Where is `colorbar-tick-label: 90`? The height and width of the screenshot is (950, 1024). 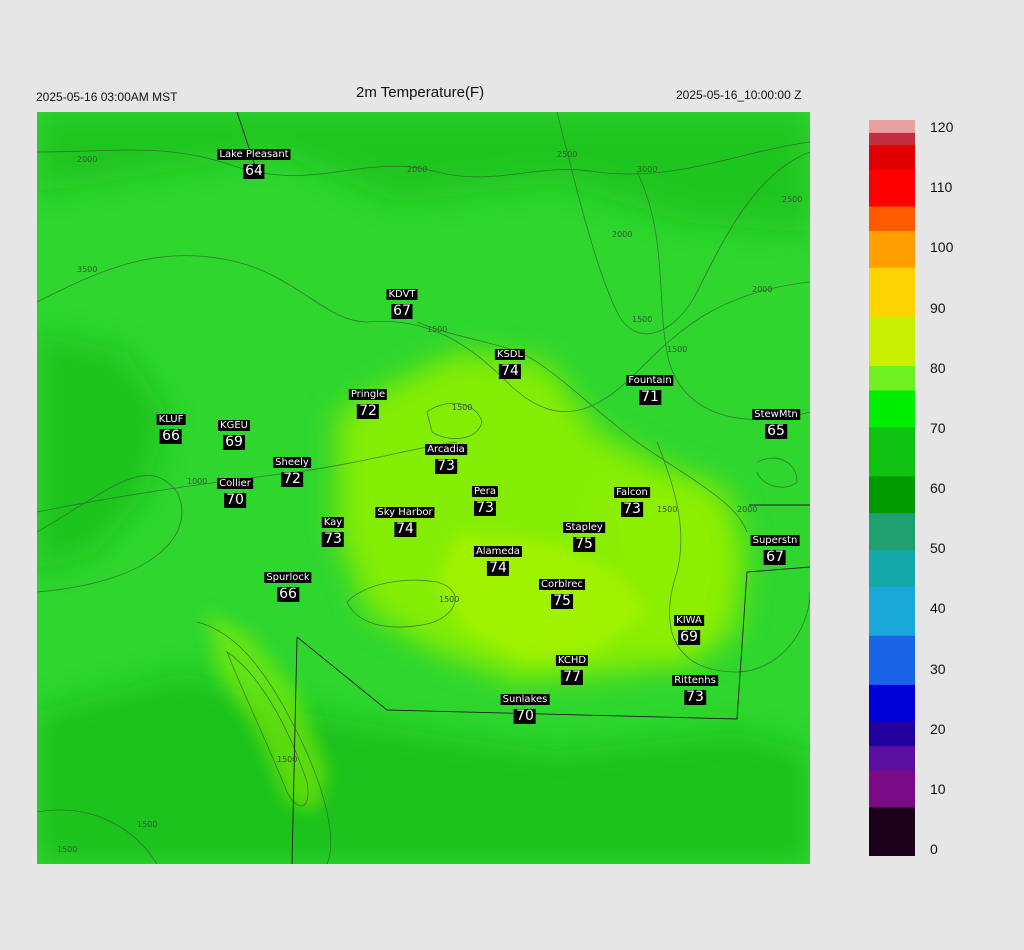 colorbar-tick-label: 90 is located at coordinates (938, 307).